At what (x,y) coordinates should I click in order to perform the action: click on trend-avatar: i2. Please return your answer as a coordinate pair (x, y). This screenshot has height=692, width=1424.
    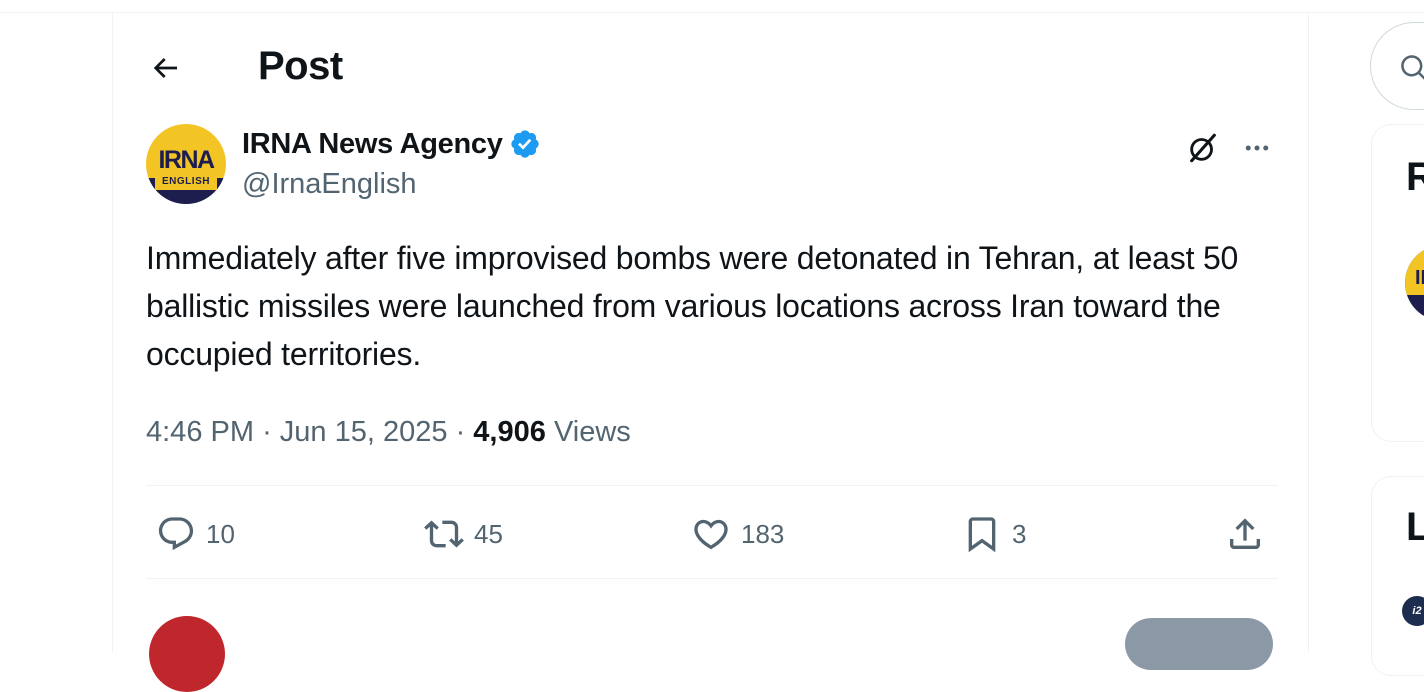
    Looking at the image, I should click on (1413, 611).